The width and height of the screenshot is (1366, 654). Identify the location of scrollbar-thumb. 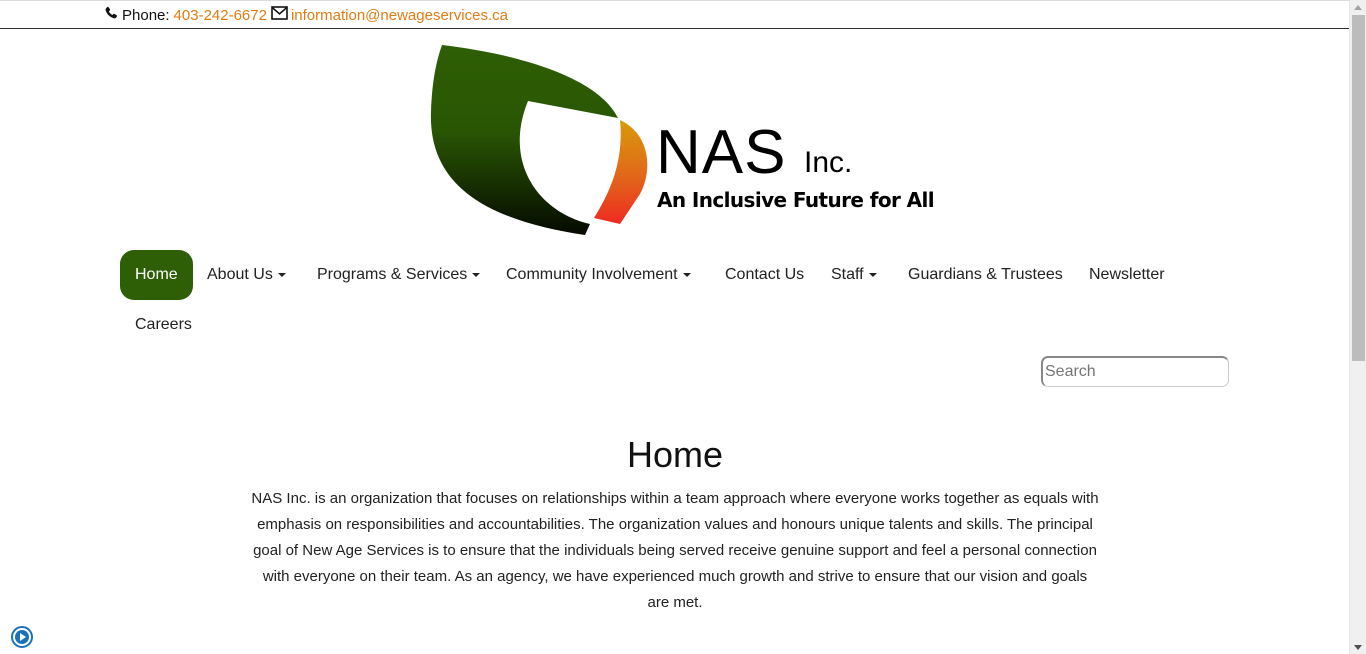
(1358, 188).